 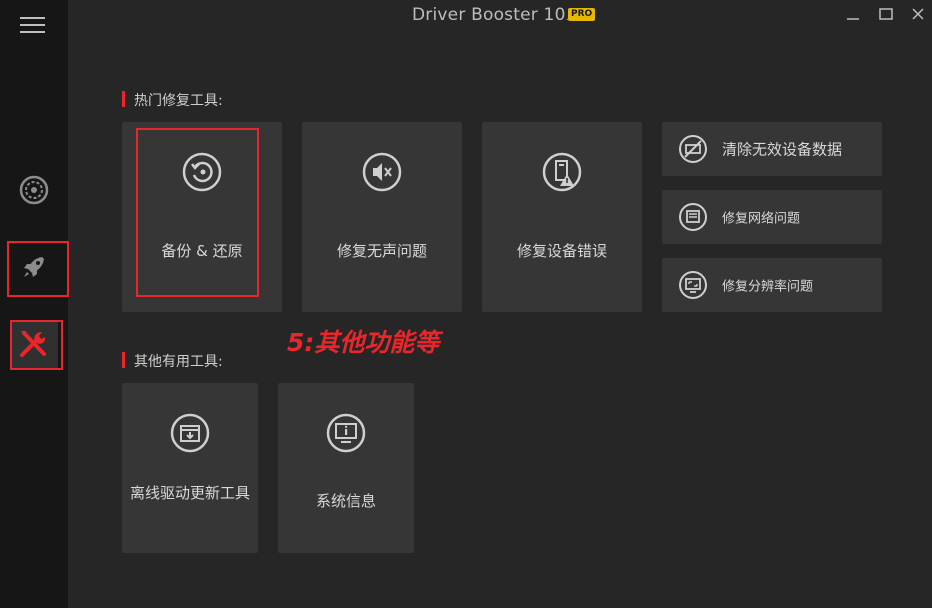 I want to click on pro-badge: PRO, so click(x=582, y=14).